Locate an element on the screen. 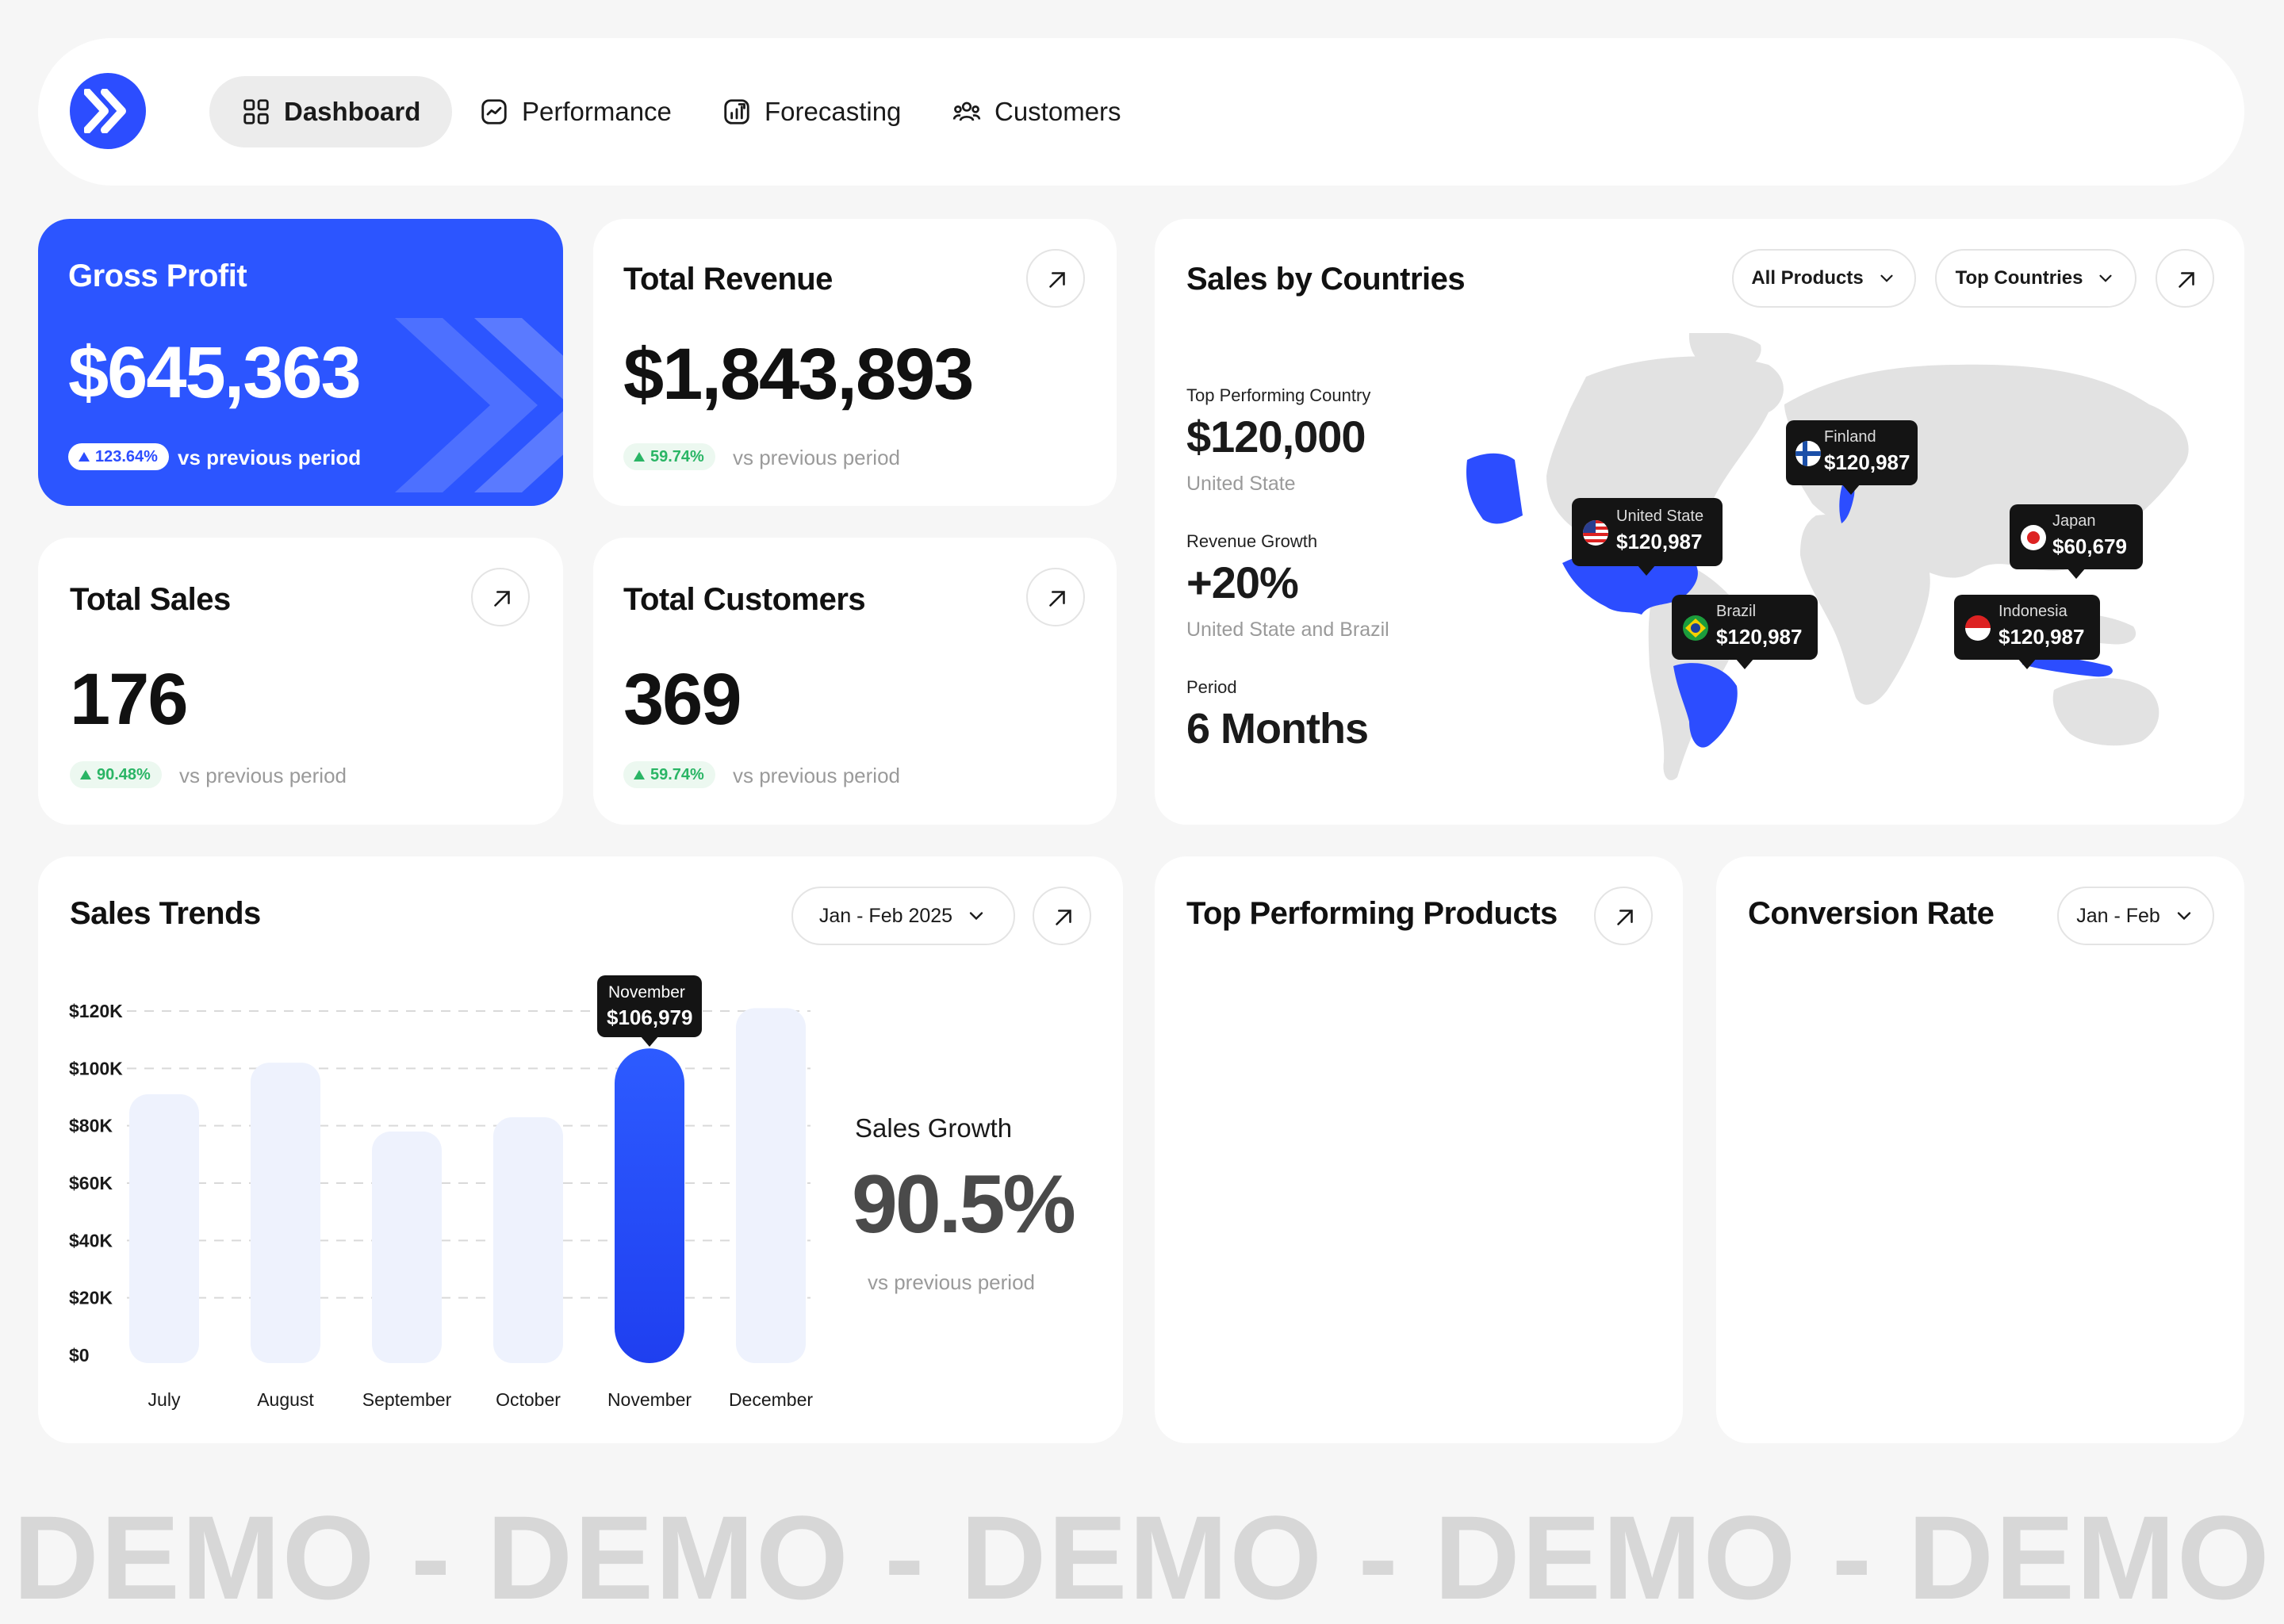 This screenshot has width=2284, height=1624. bar-july is located at coordinates (164, 1228).